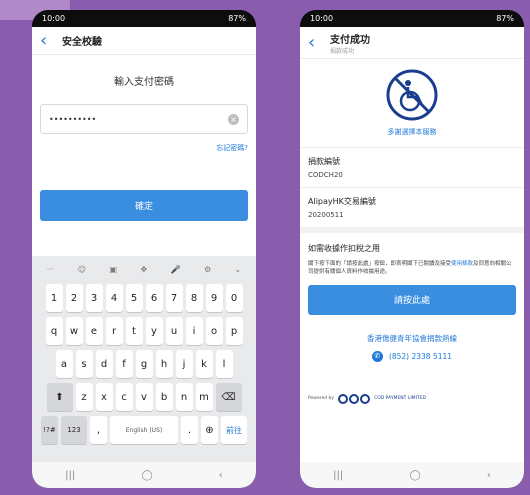  Describe the element at coordinates (234, 331) in the screenshot. I see `key: p` at that location.